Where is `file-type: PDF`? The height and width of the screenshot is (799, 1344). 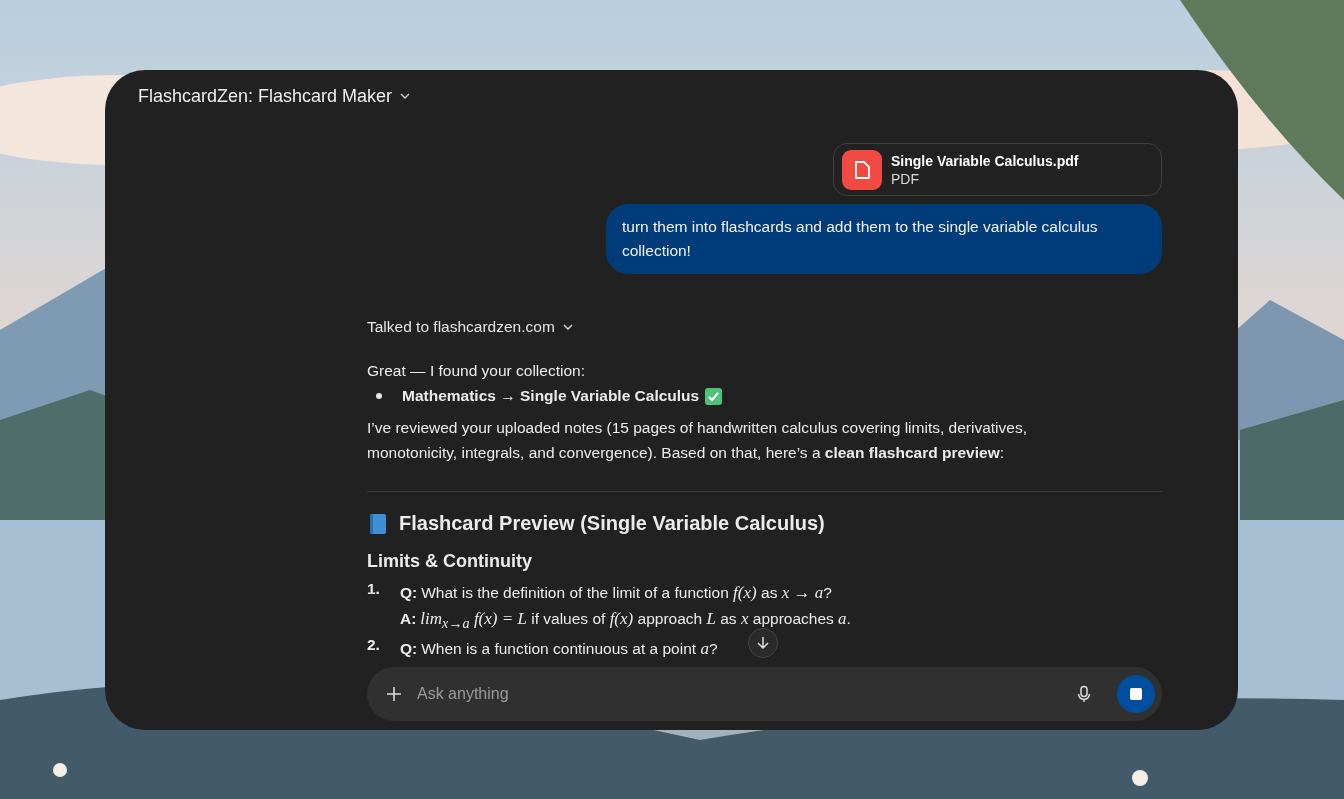
file-type: PDF is located at coordinates (905, 178).